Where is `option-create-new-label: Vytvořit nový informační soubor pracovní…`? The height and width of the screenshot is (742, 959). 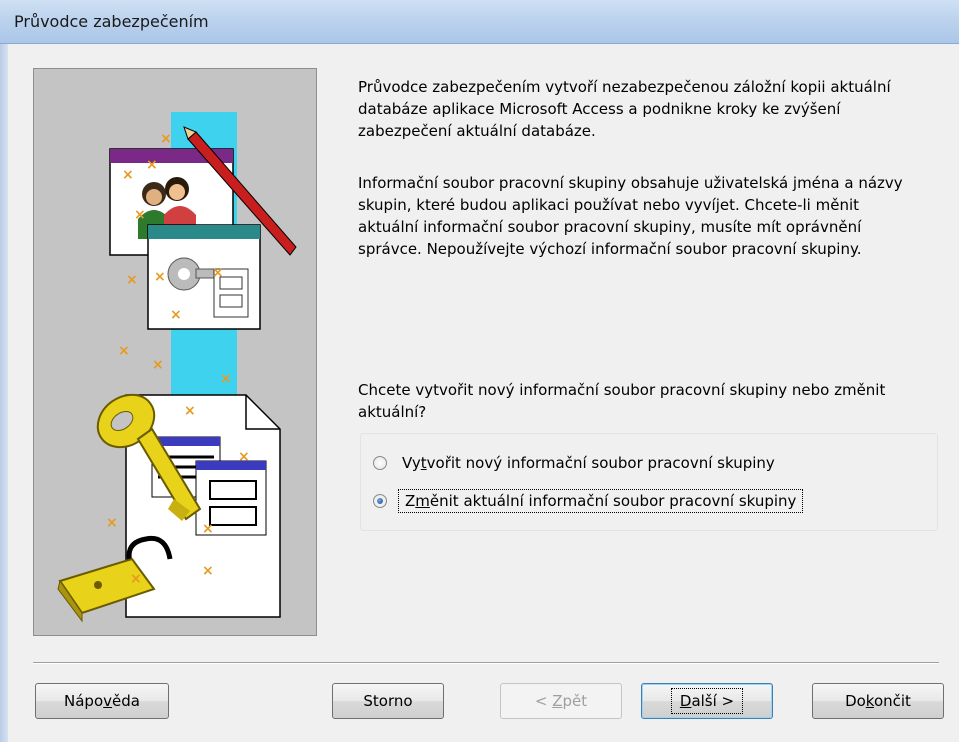
option-create-new-label: Vytvořit nový informační soubor pracovní… is located at coordinates (588, 463).